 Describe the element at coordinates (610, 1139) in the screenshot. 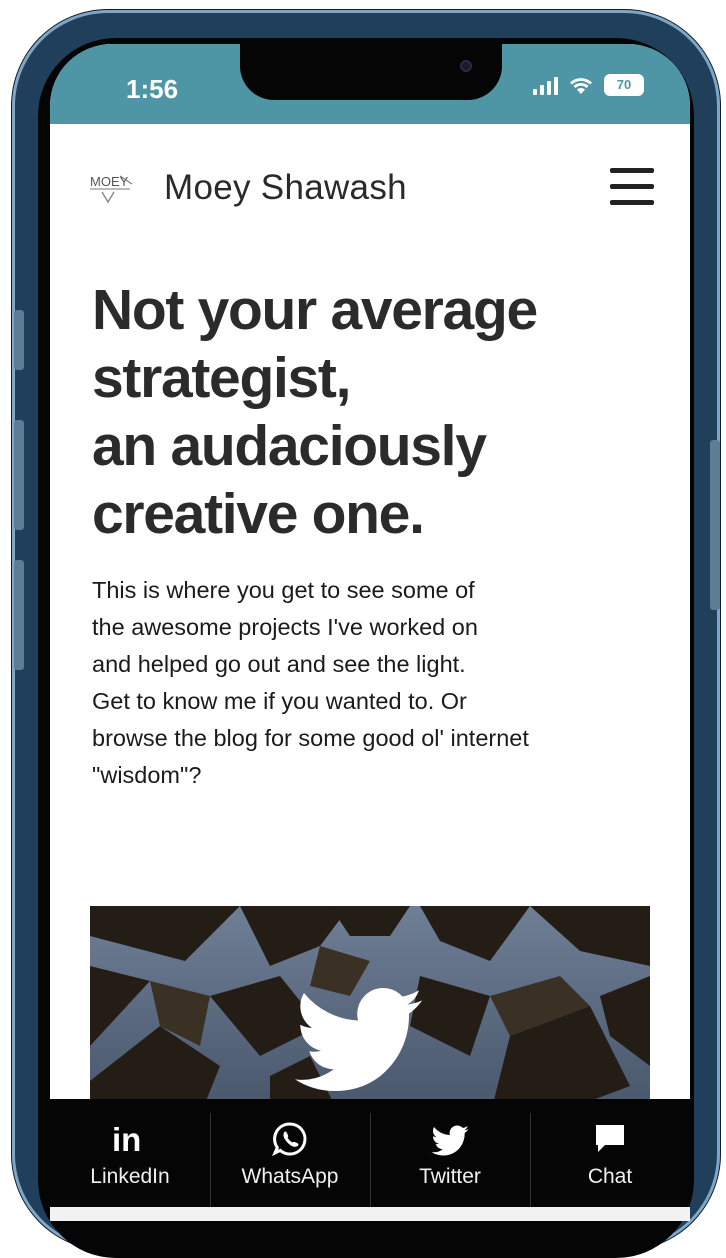

I see `chat-icon` at that location.